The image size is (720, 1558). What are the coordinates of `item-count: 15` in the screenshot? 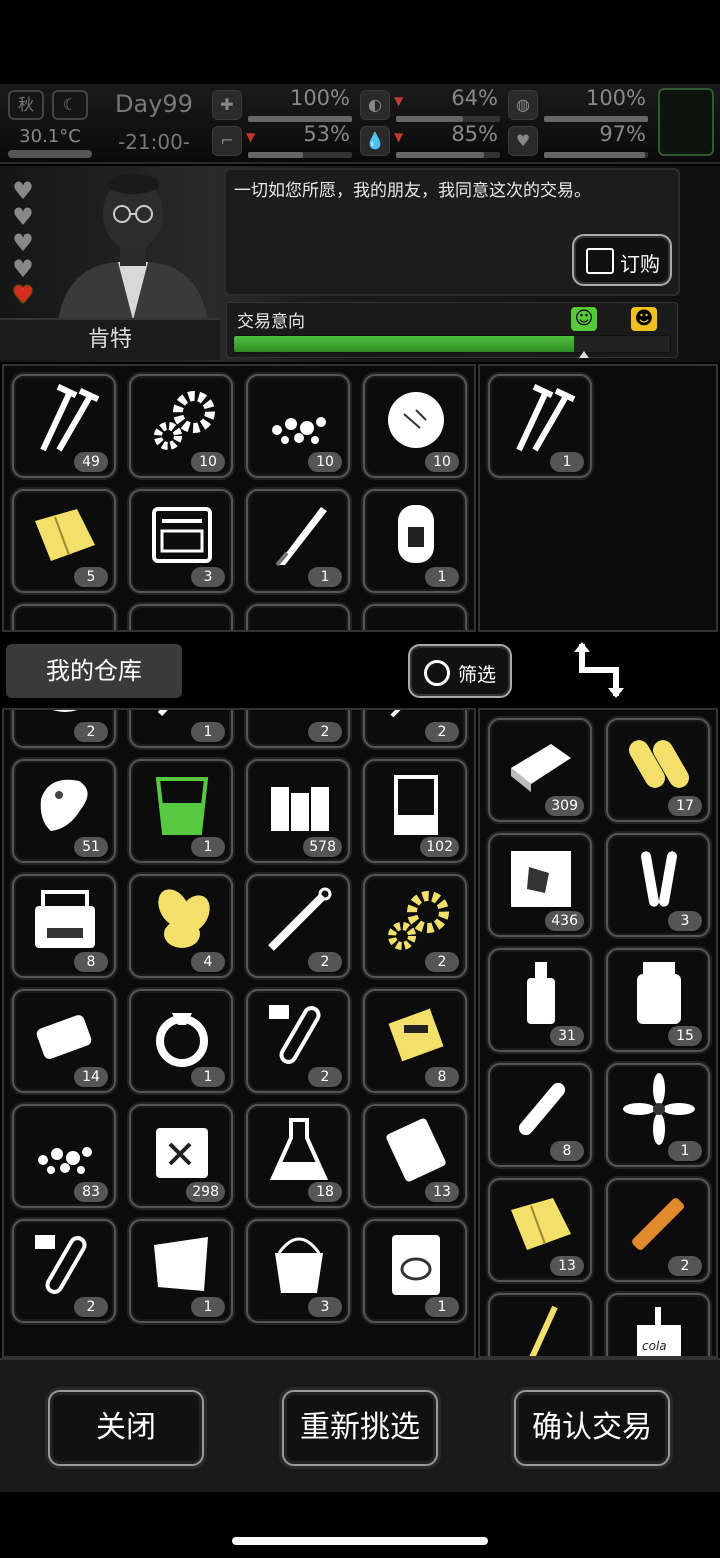 It's located at (685, 1036).